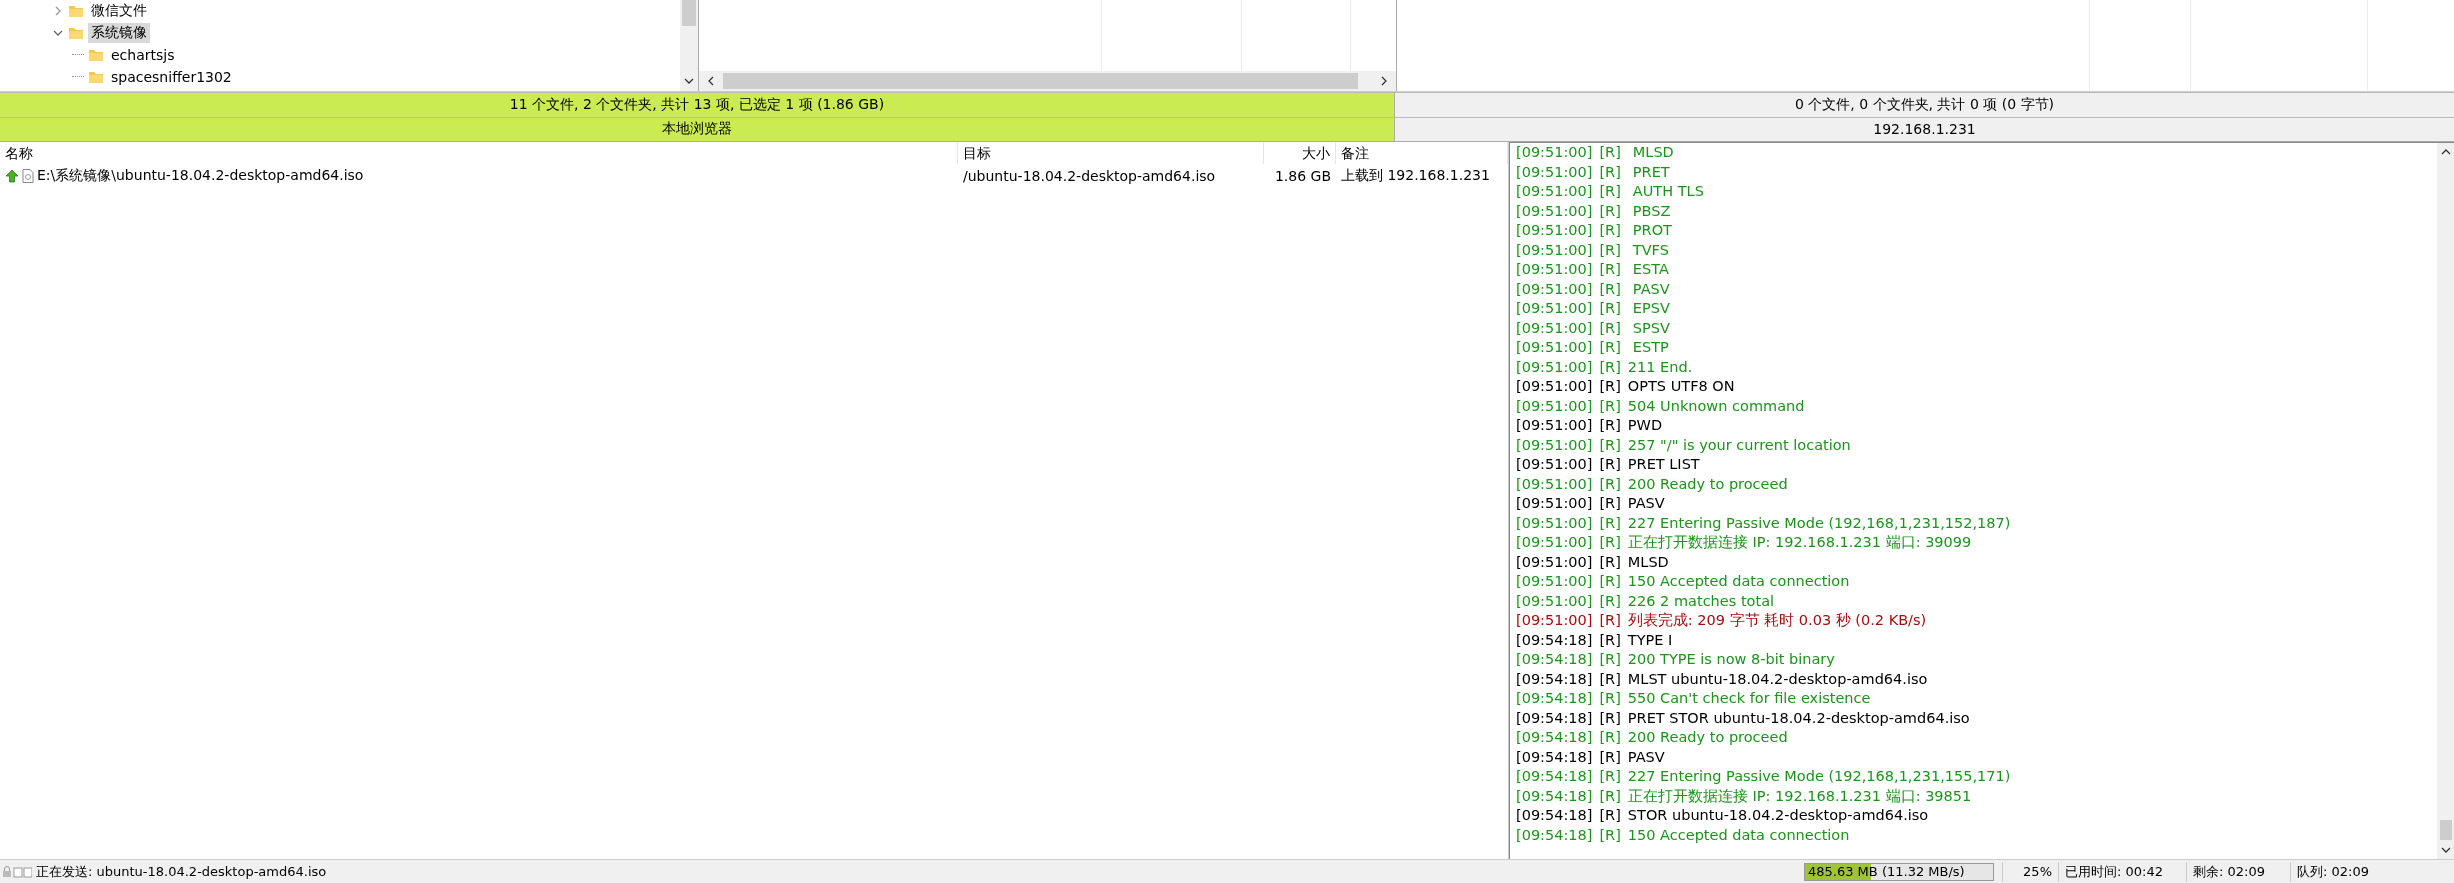  Describe the element at coordinates (1819, 776) in the screenshot. I see `log-message: 227 Entering Passive Mode (192,168,1,231,155,171)` at that location.